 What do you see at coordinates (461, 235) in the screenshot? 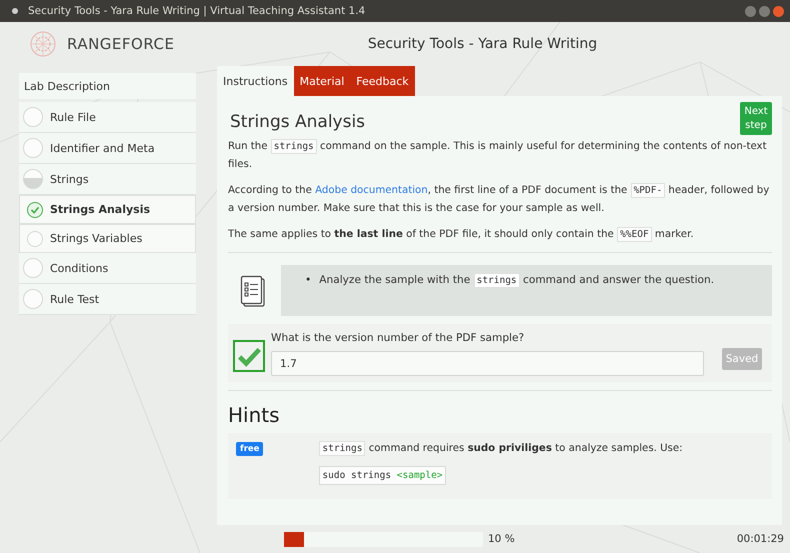
I see `instruction-text: The same applies to the last line of the PDF file, it should only contain the %%EOF marker.` at bounding box center [461, 235].